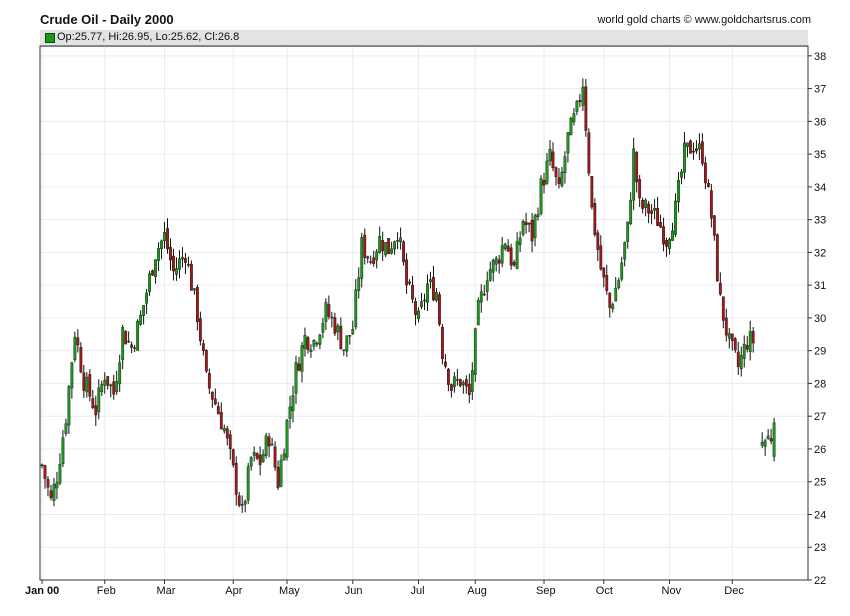  Describe the element at coordinates (820, 515) in the screenshot. I see `y-tick-label: 24` at that location.